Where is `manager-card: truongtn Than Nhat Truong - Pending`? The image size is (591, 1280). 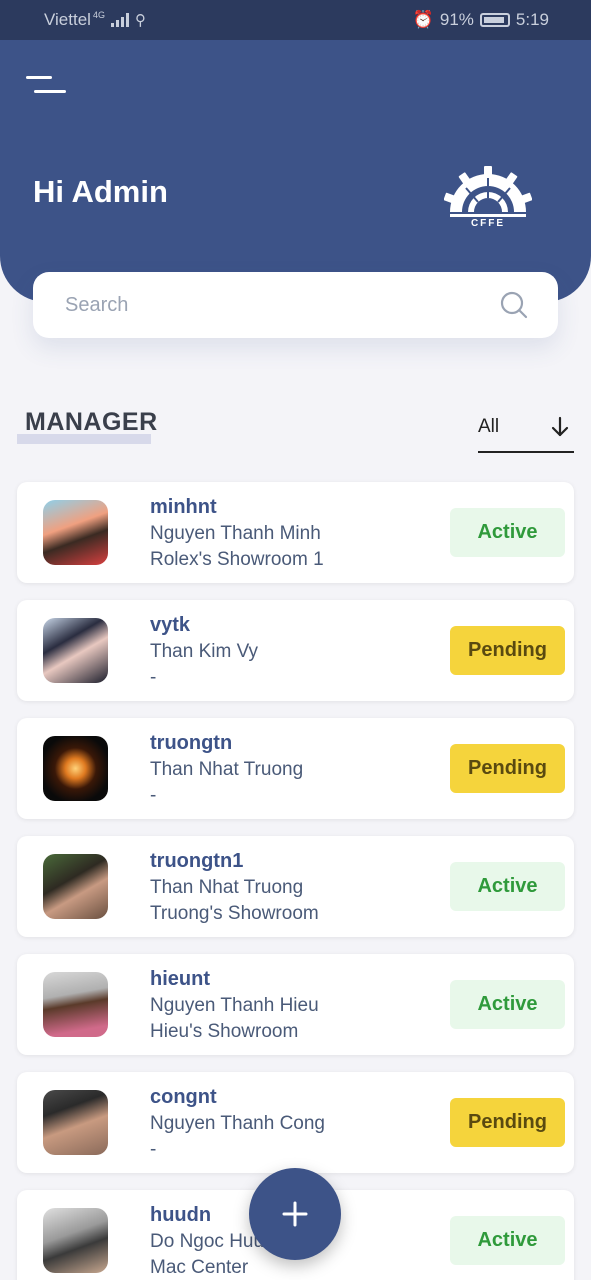
manager-card: truongtn Than Nhat Truong - Pending is located at coordinates (295, 768).